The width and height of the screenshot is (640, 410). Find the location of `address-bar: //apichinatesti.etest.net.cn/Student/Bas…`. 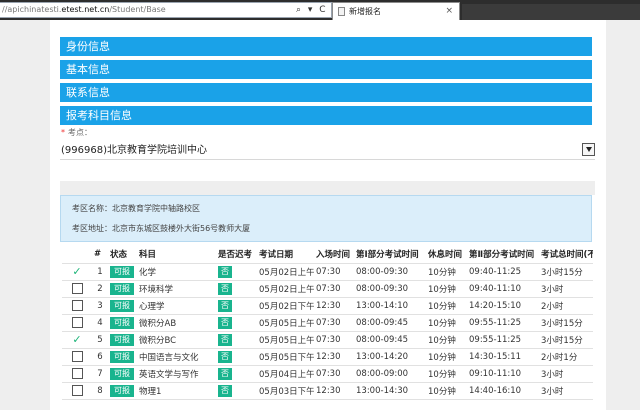

address-bar: //apichinatesti.etest.net.cn/Student/Bas… is located at coordinates (166, 10).